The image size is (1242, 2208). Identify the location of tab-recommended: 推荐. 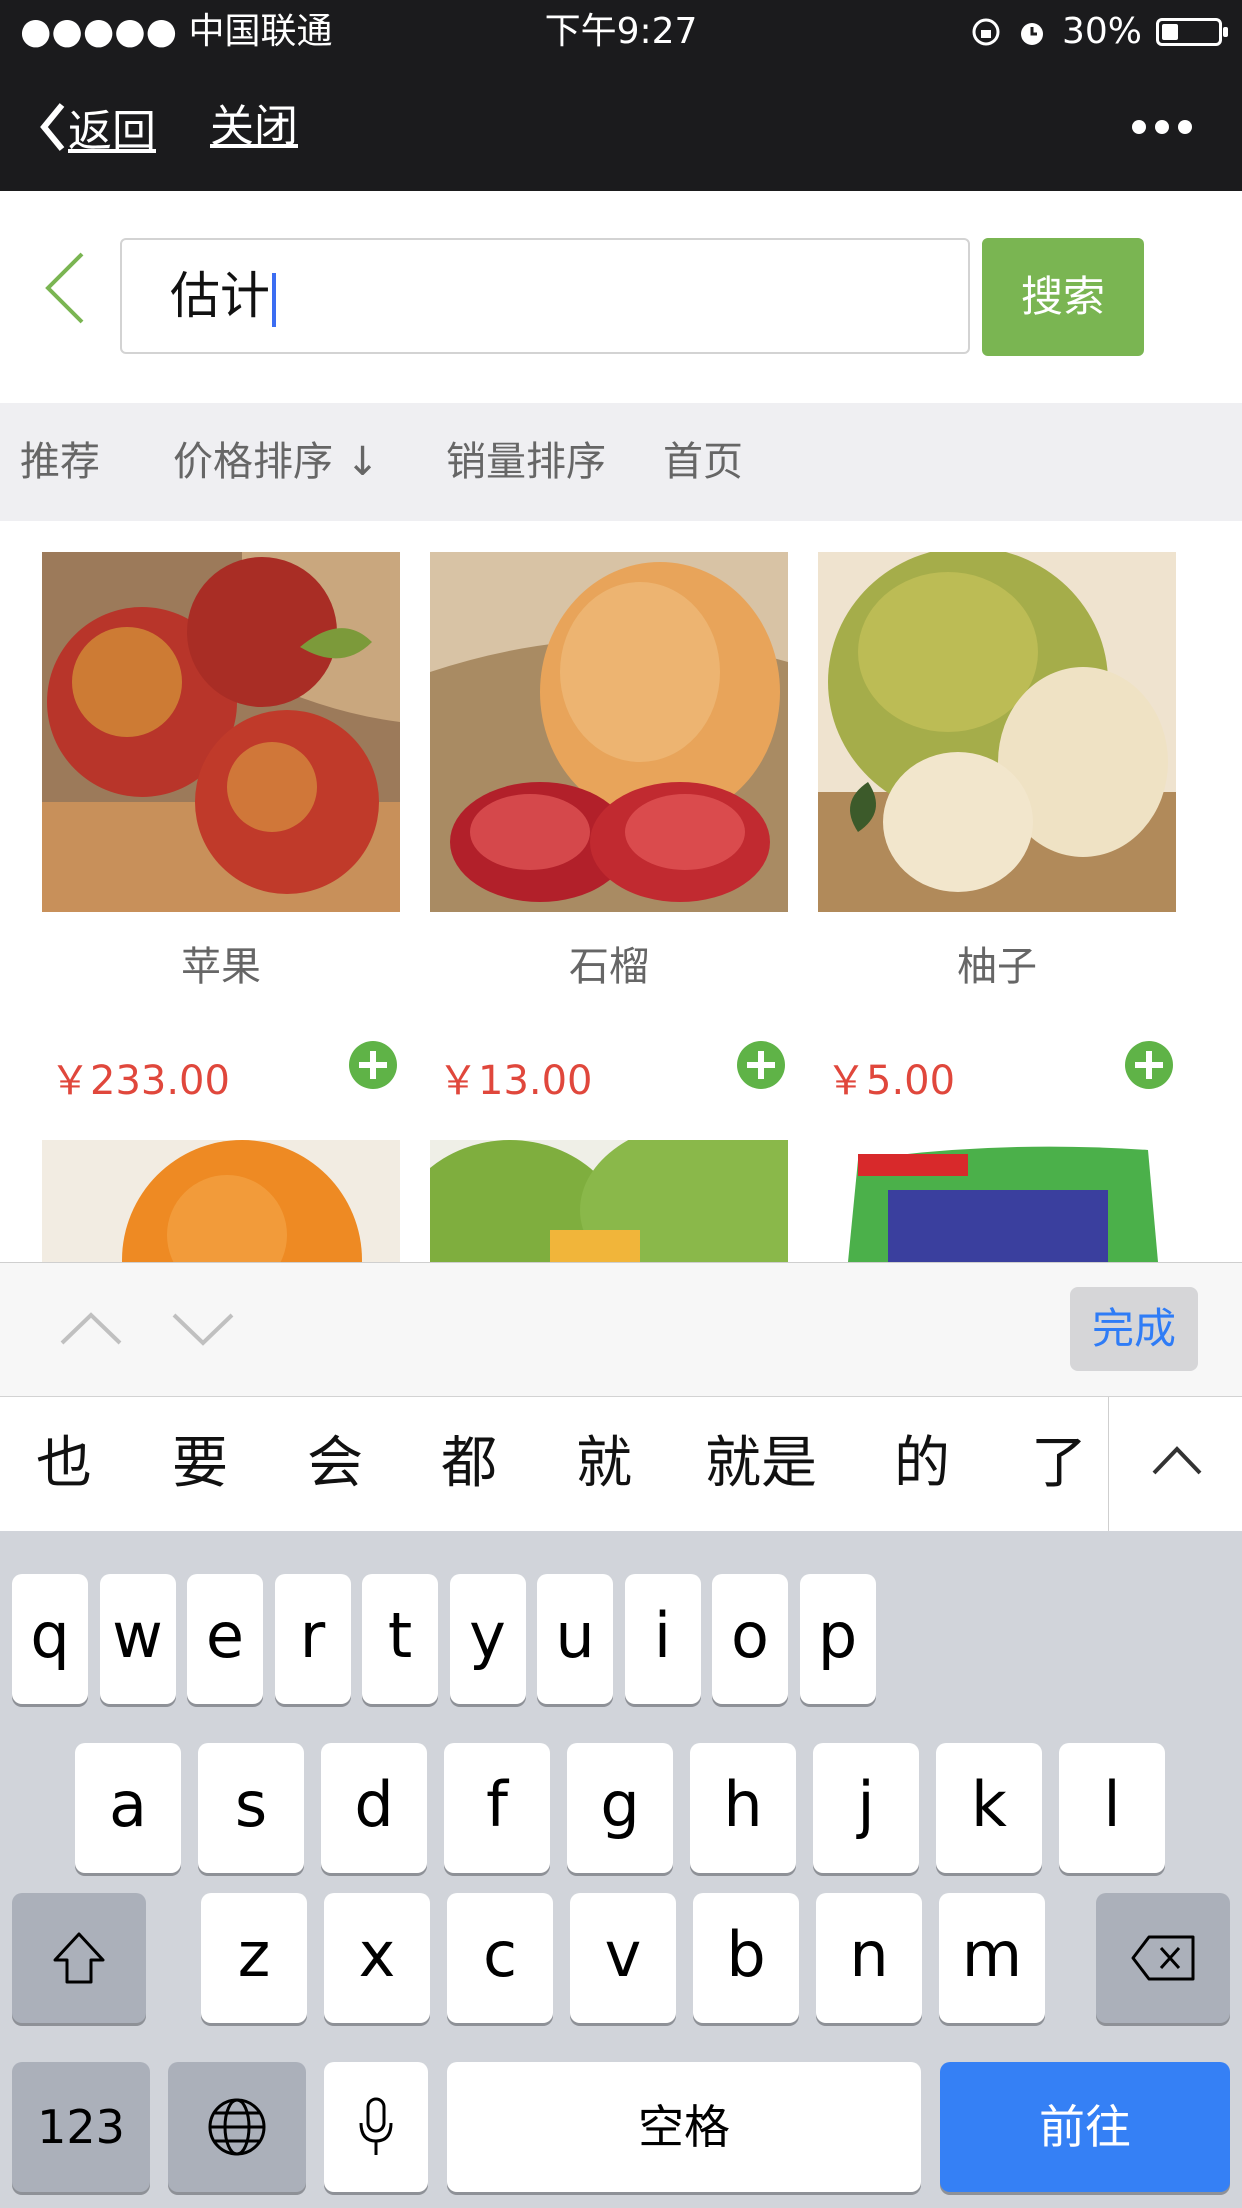
(60, 462).